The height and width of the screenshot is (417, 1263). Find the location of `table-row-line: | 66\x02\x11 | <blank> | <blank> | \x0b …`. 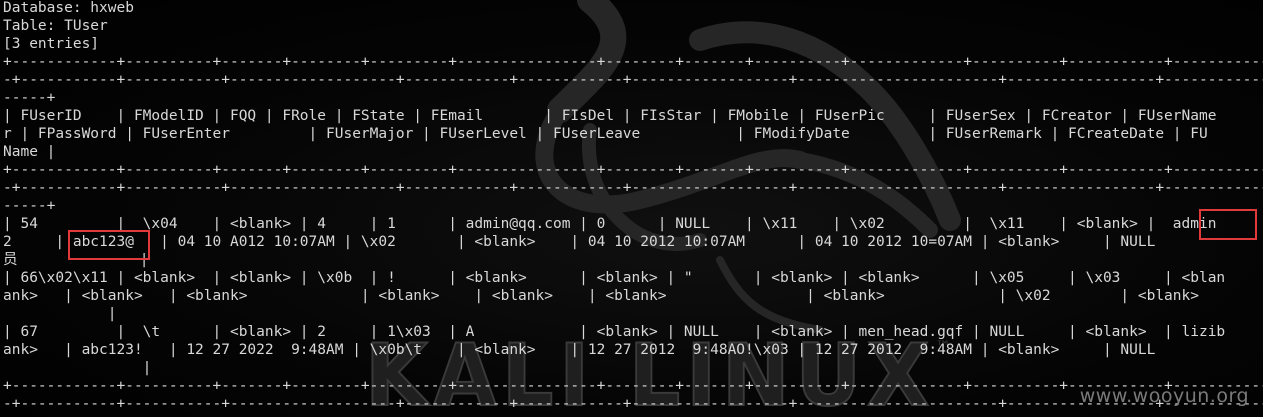

table-row-line: | 66\x02\x11 | <blank> | <blank> | \x0b … is located at coordinates (614, 278).